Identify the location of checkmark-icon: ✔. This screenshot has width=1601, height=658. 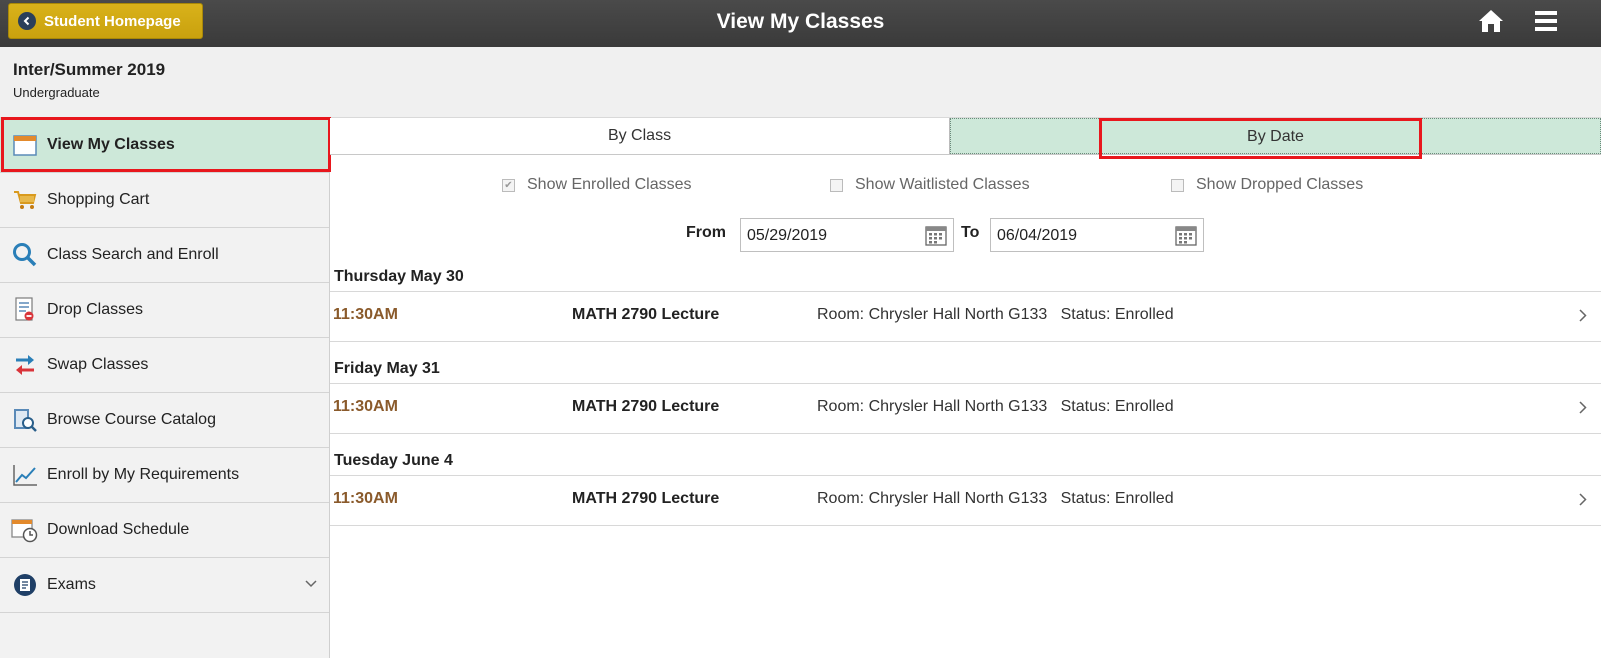
(508, 185).